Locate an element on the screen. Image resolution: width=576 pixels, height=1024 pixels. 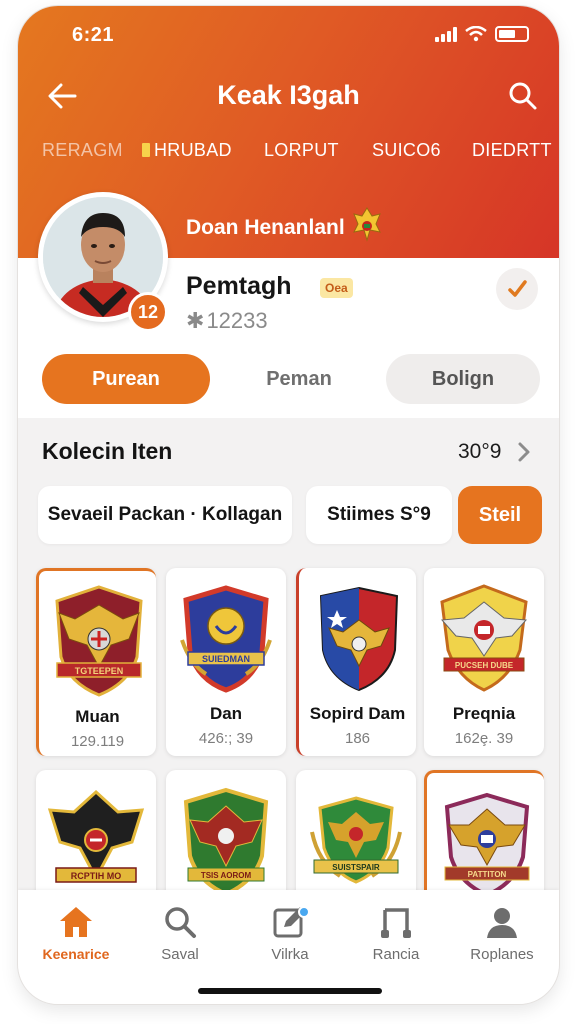
svg-text: PATTITON is located at coordinates (487, 874).